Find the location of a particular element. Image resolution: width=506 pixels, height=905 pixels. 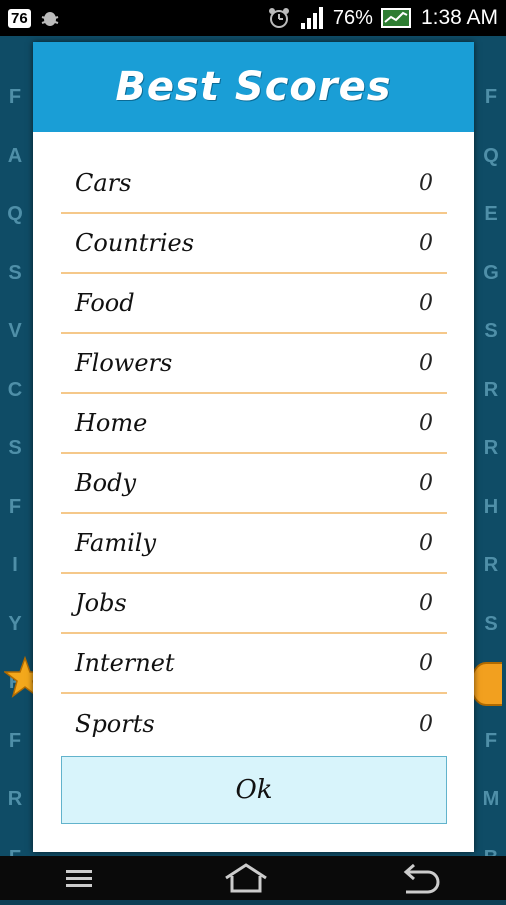

score-row: Countries 0 is located at coordinates (254, 244).